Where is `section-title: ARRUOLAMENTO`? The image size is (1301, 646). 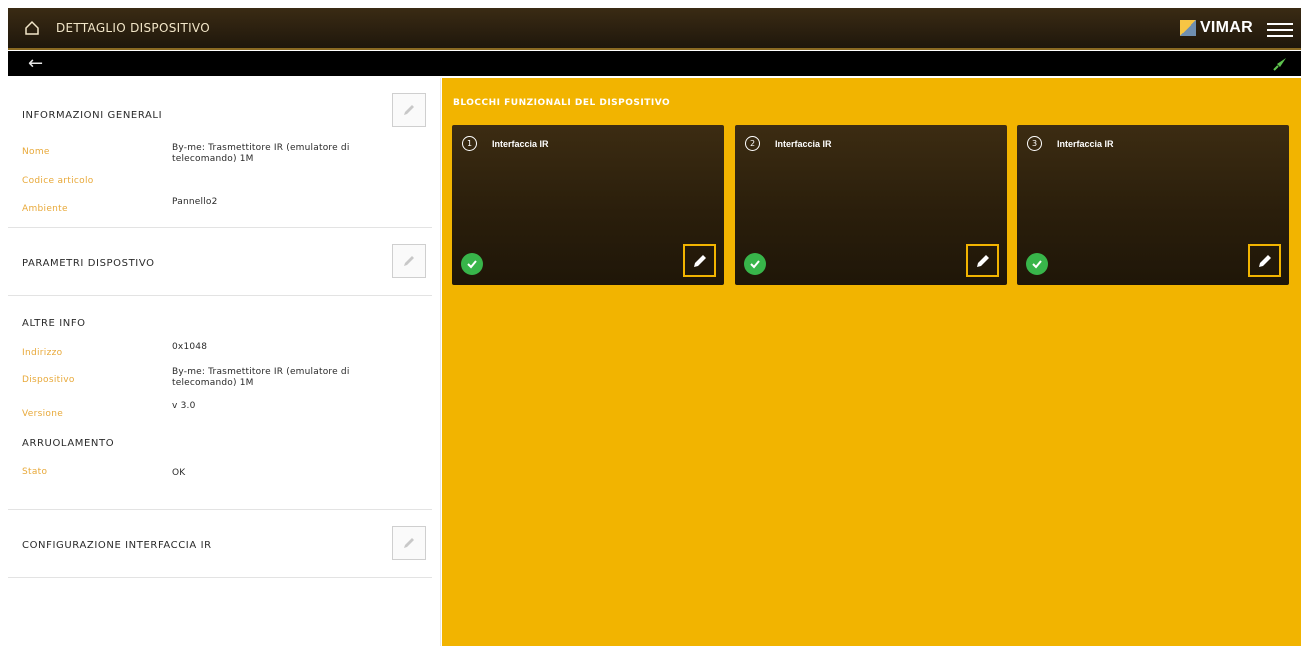 section-title: ARRUOLAMENTO is located at coordinates (68, 443).